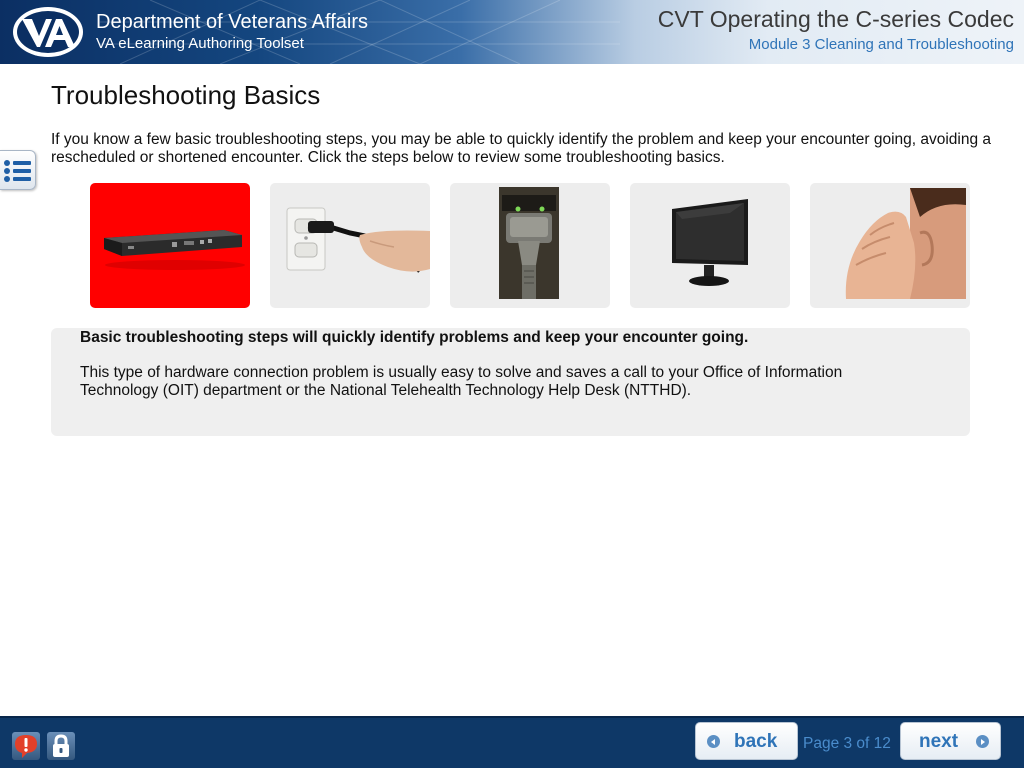  I want to click on page-counter: Page 3 of 12, so click(847, 743).